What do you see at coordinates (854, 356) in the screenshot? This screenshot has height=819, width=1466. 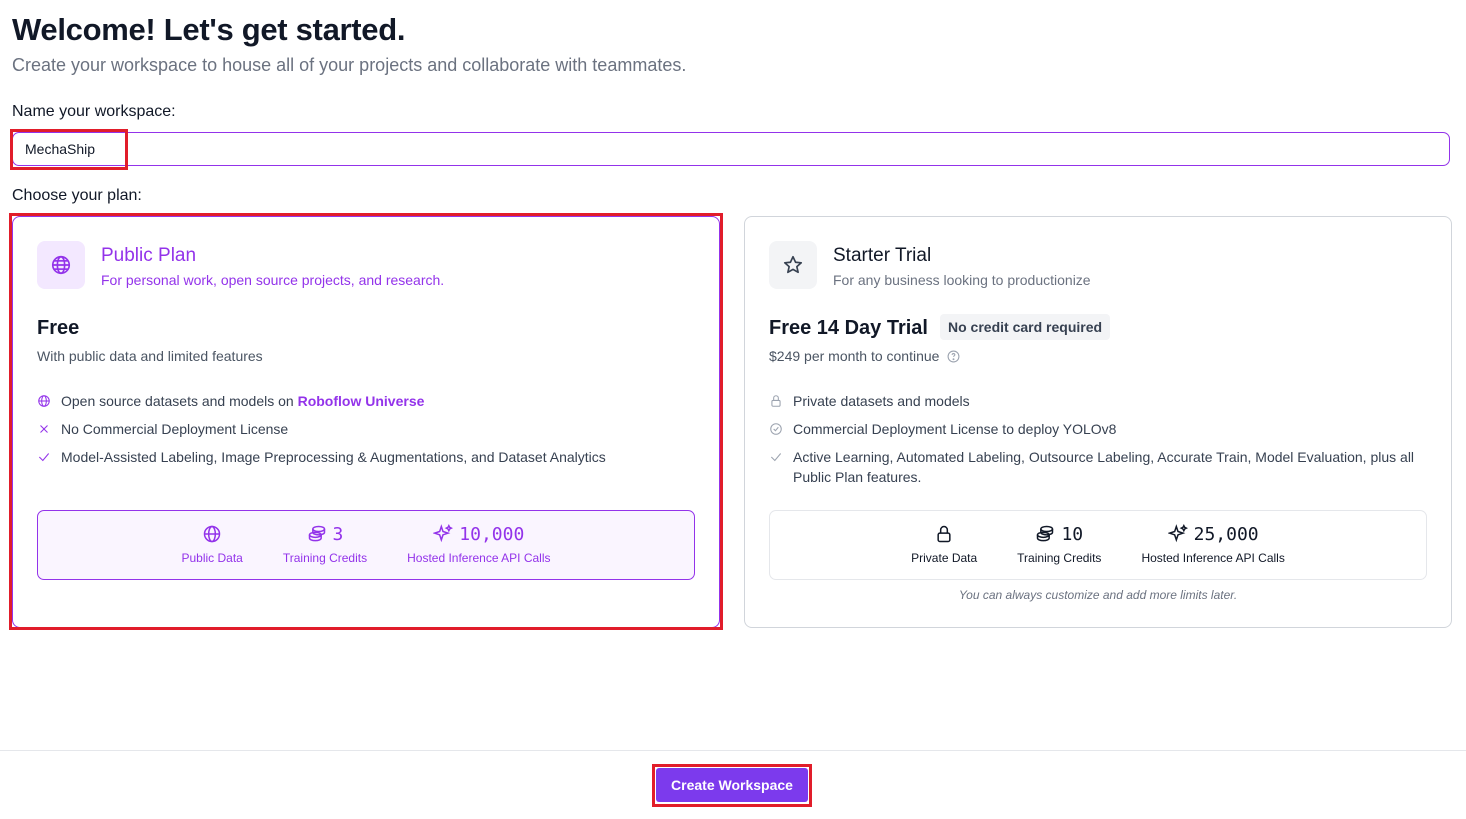 I see `price-continue-text: $249 per month to continue` at bounding box center [854, 356].